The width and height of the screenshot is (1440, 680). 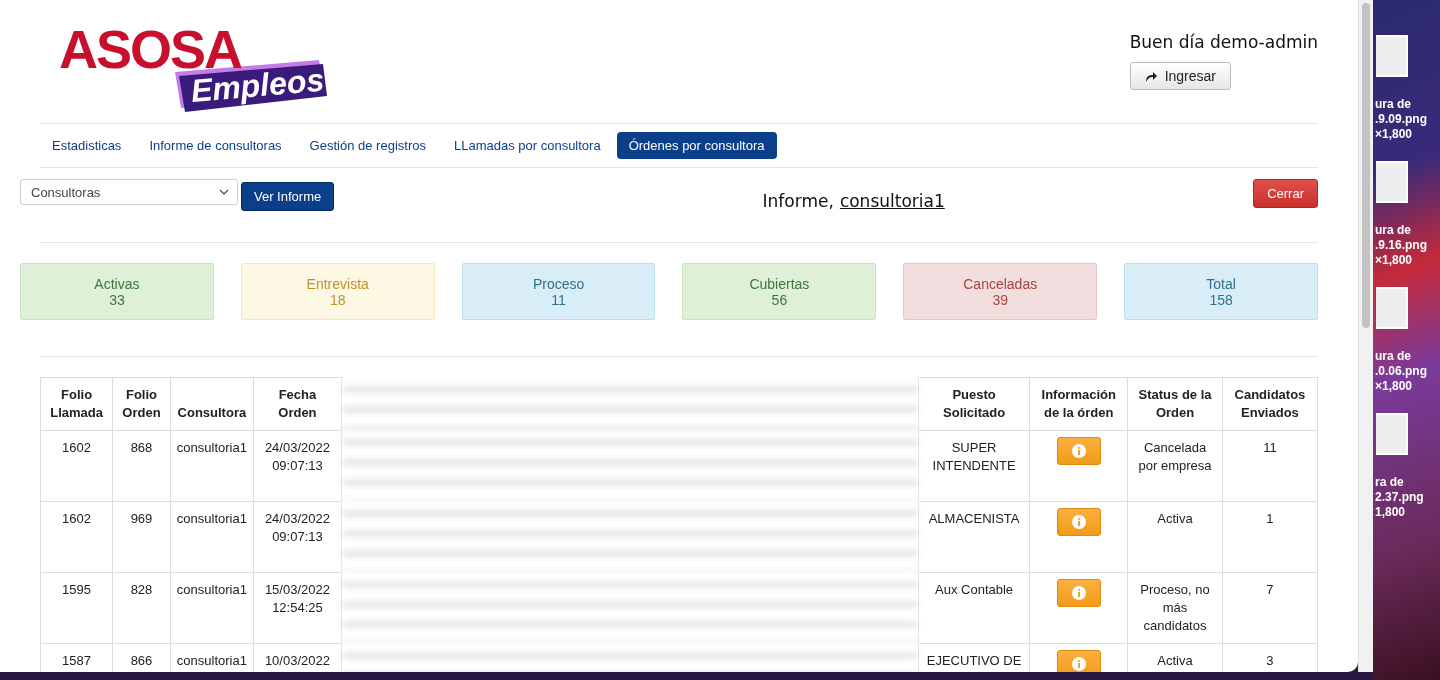 I want to click on table-cell: Cancelada por empresa, so click(x=1175, y=466).